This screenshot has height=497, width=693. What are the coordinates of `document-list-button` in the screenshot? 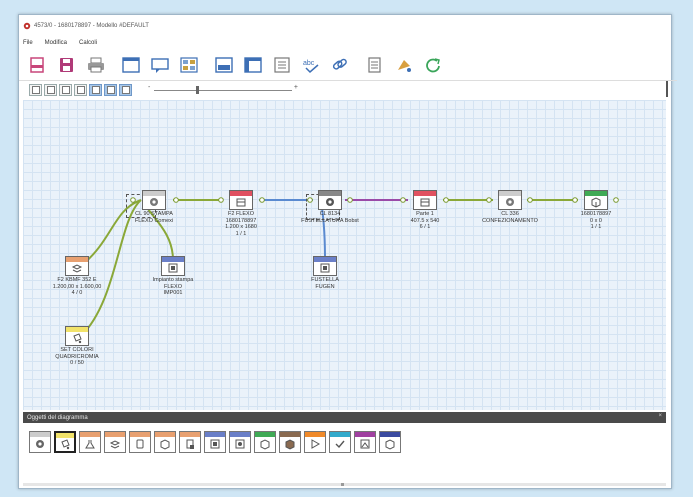 It's located at (375, 65).